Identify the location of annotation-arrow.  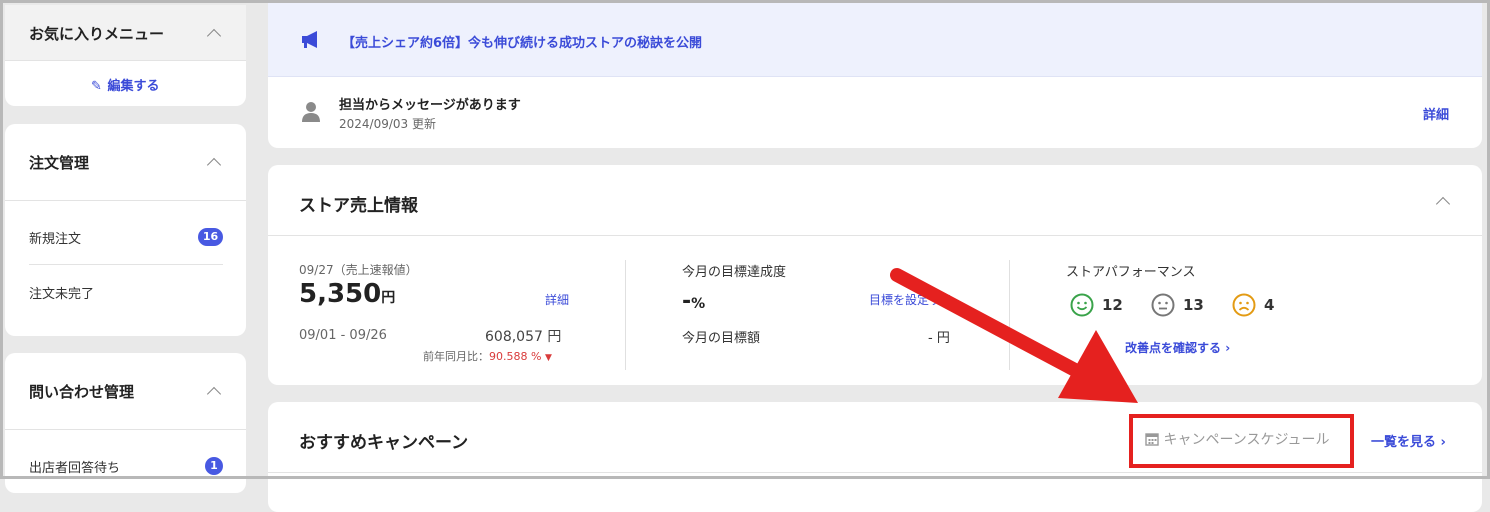
(1014, 335).